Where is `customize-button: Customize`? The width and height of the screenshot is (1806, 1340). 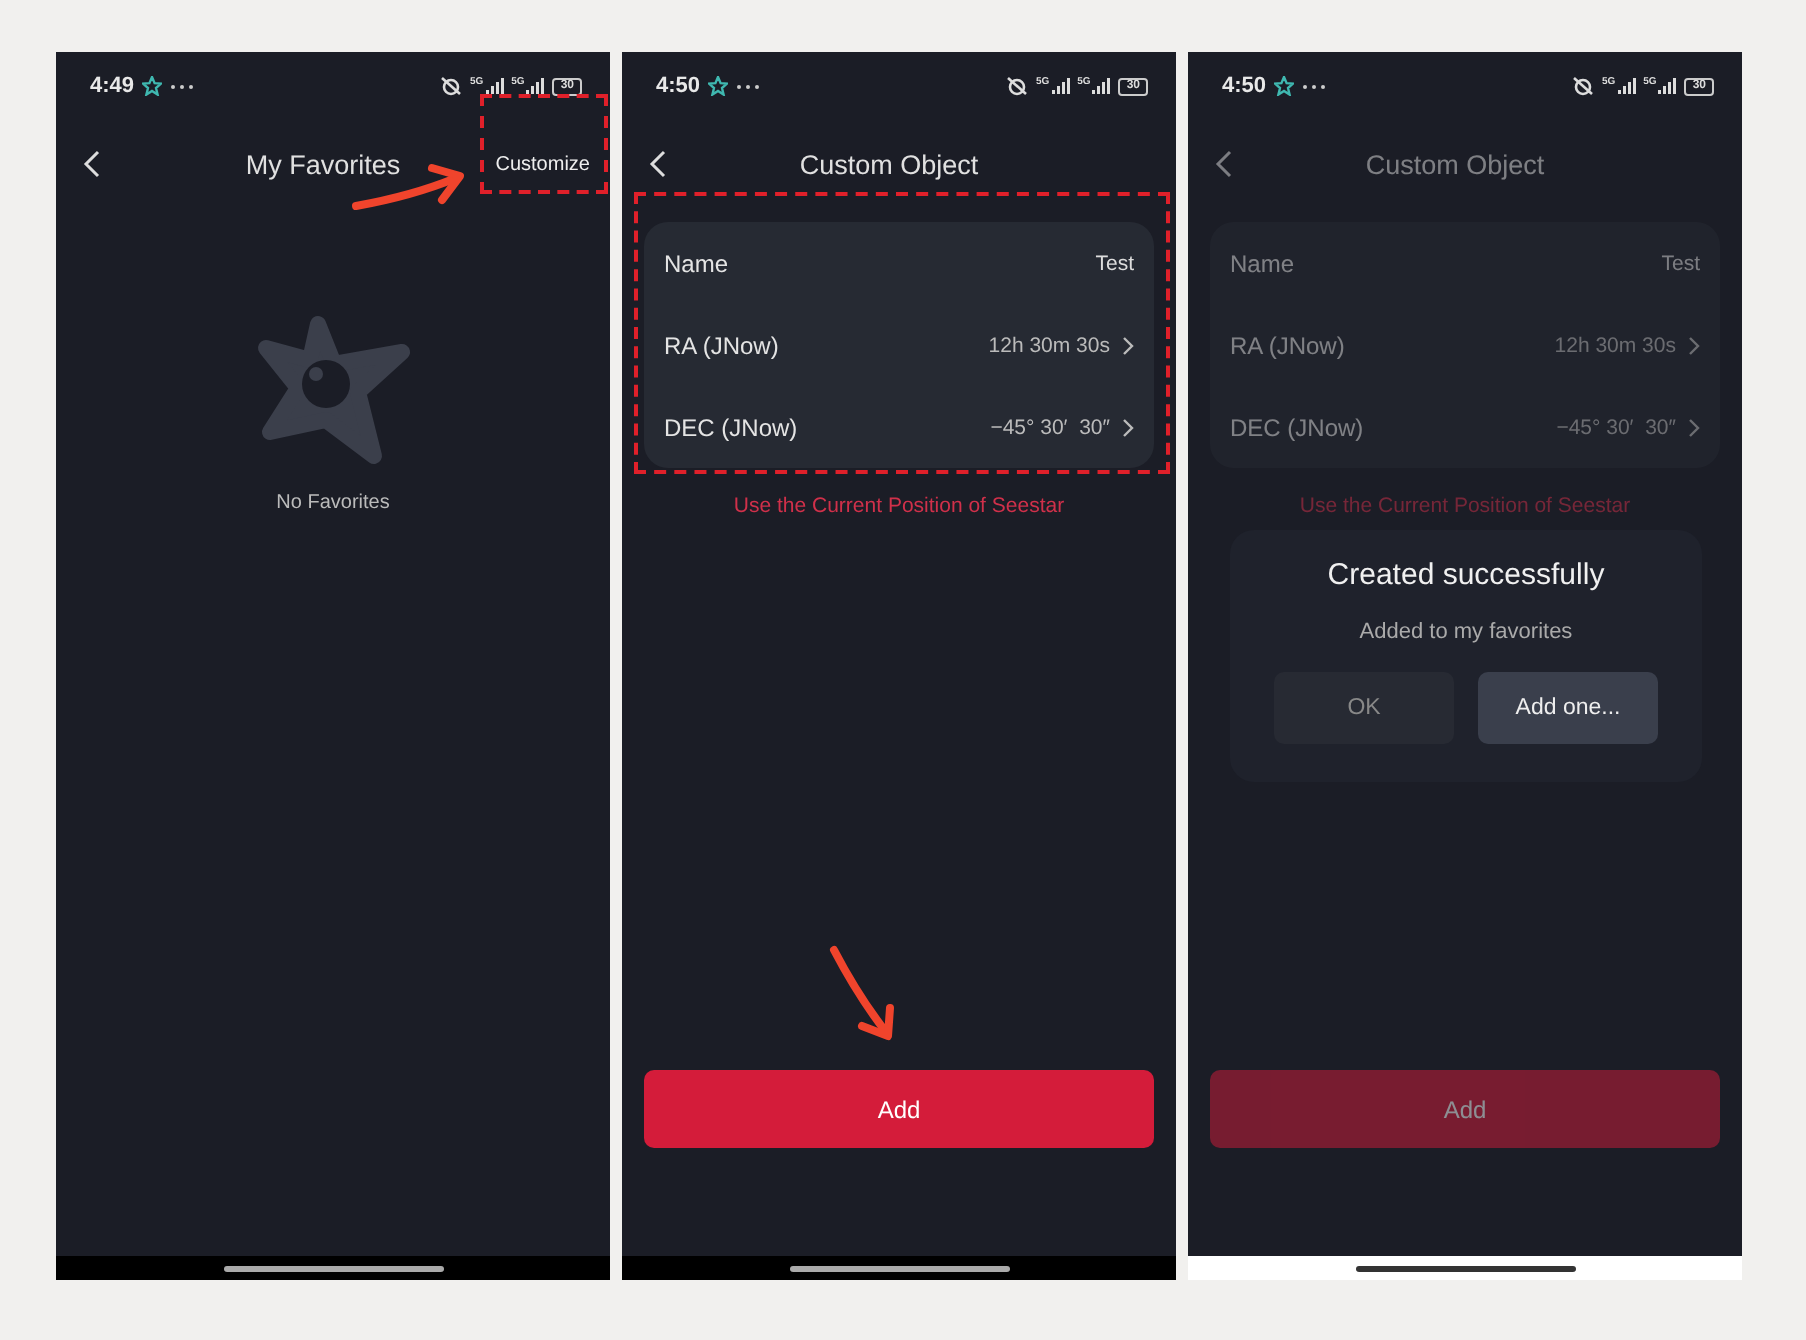 customize-button: Customize is located at coordinates (542, 164).